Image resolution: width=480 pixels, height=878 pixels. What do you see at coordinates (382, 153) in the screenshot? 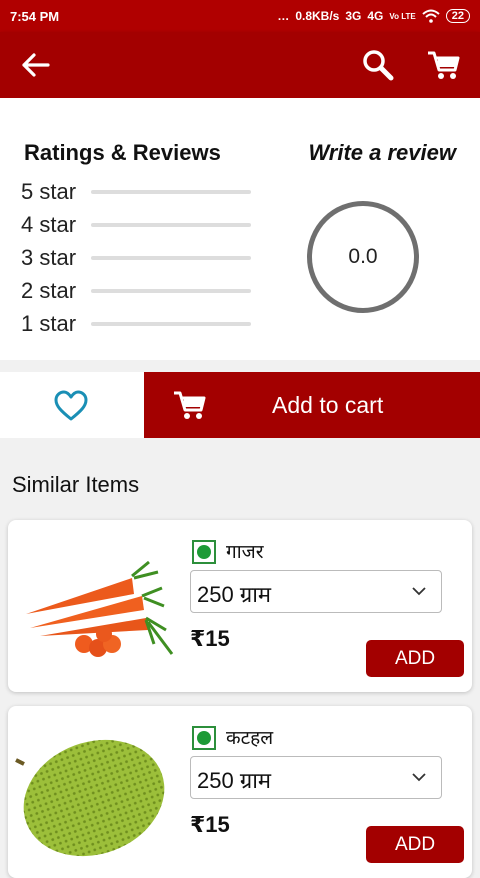
I see `write-review-link: Write a review` at bounding box center [382, 153].